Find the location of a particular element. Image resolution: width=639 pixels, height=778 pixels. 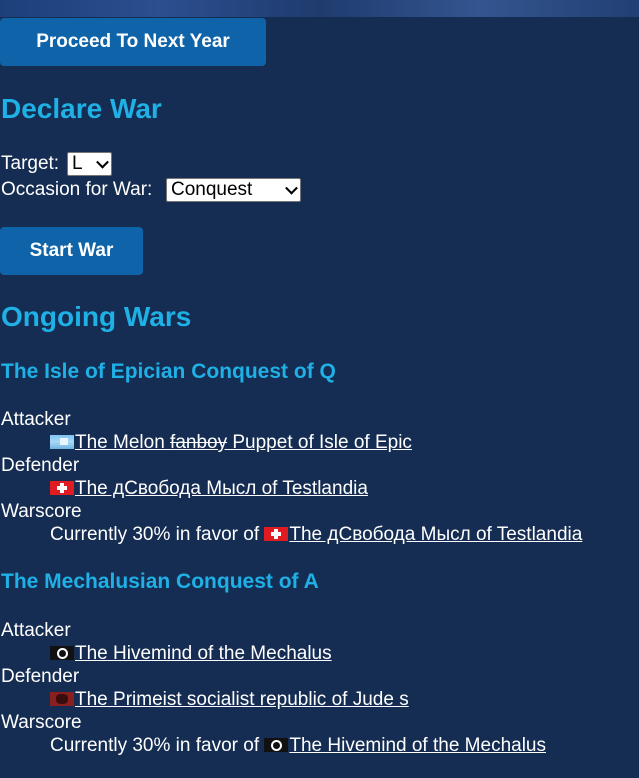

target-select-value: L is located at coordinates (77, 163).